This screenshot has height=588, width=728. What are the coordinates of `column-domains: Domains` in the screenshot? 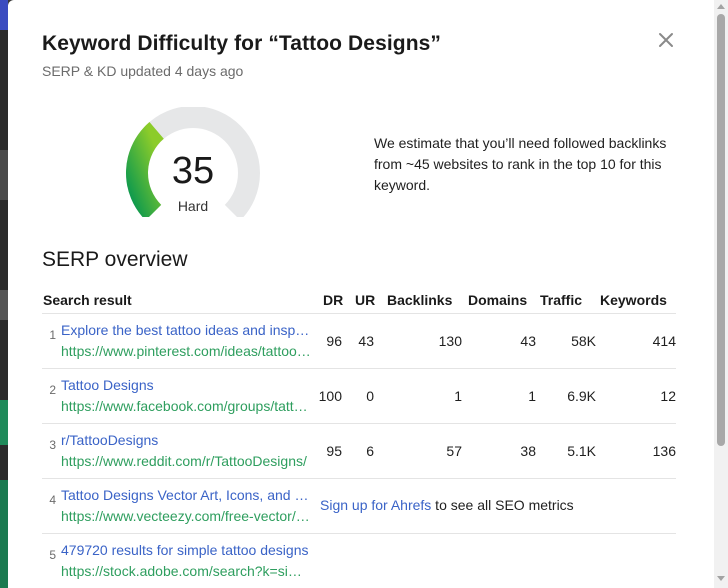 It's located at (497, 300).